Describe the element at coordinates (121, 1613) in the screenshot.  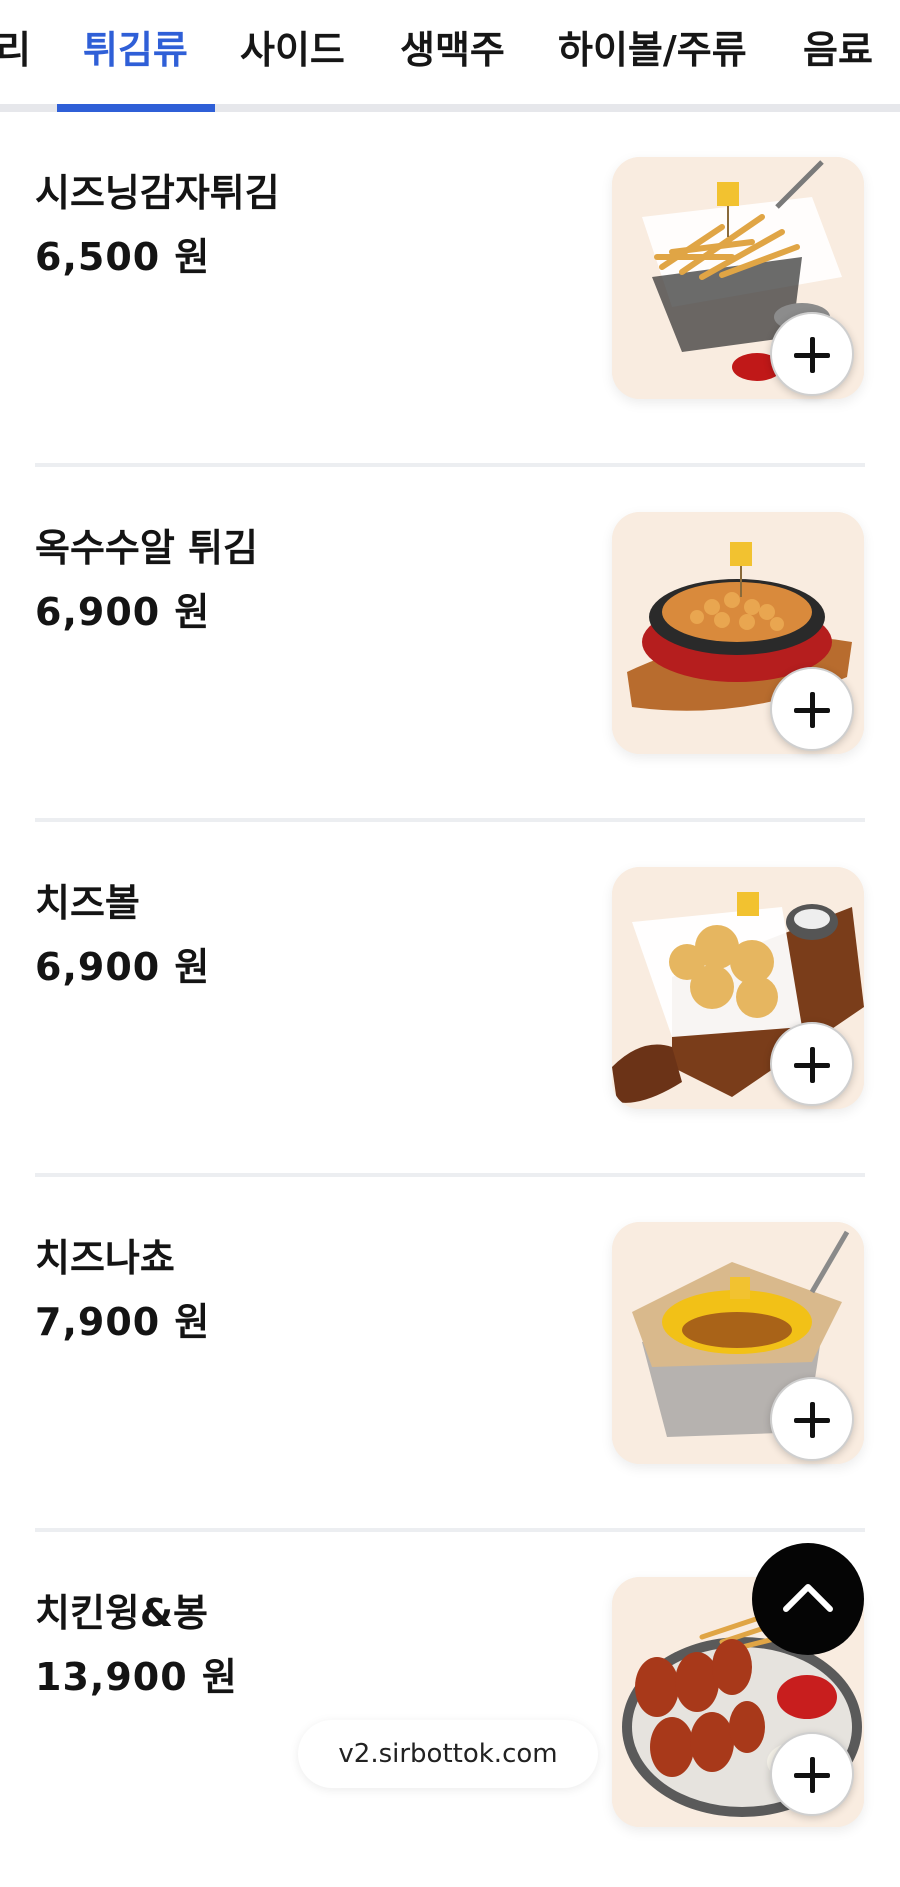
I see `menu-item-name: 치킨윙&봉` at that location.